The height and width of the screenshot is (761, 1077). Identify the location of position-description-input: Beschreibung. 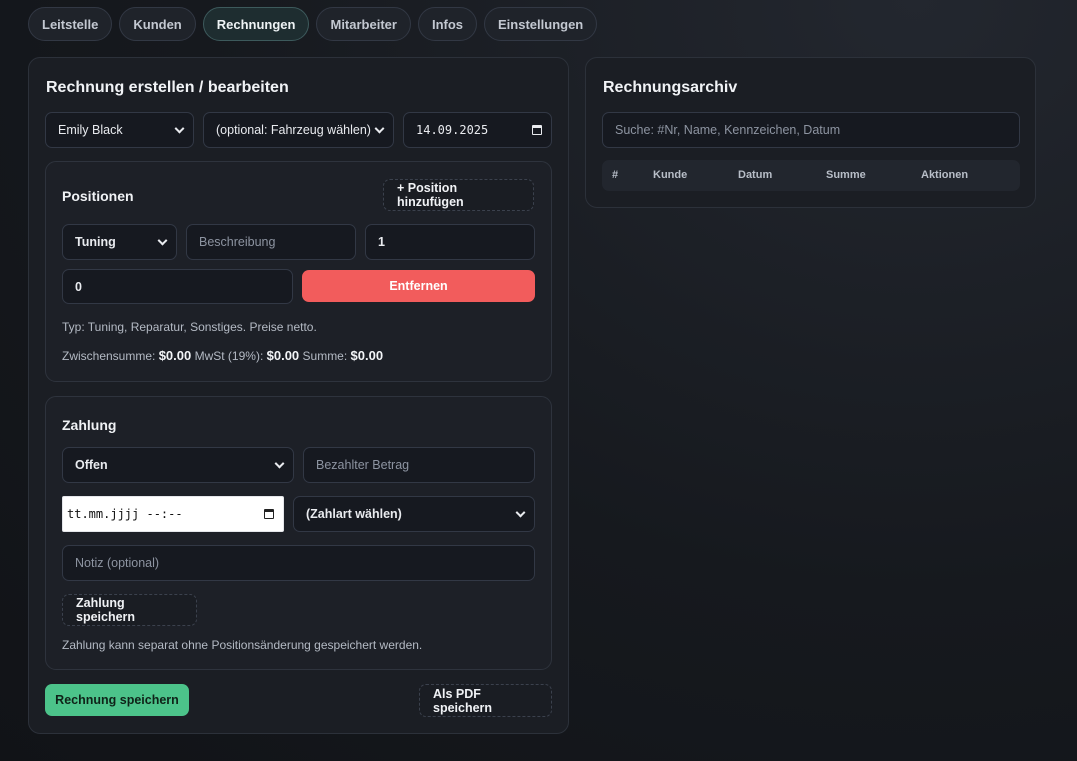
(271, 242).